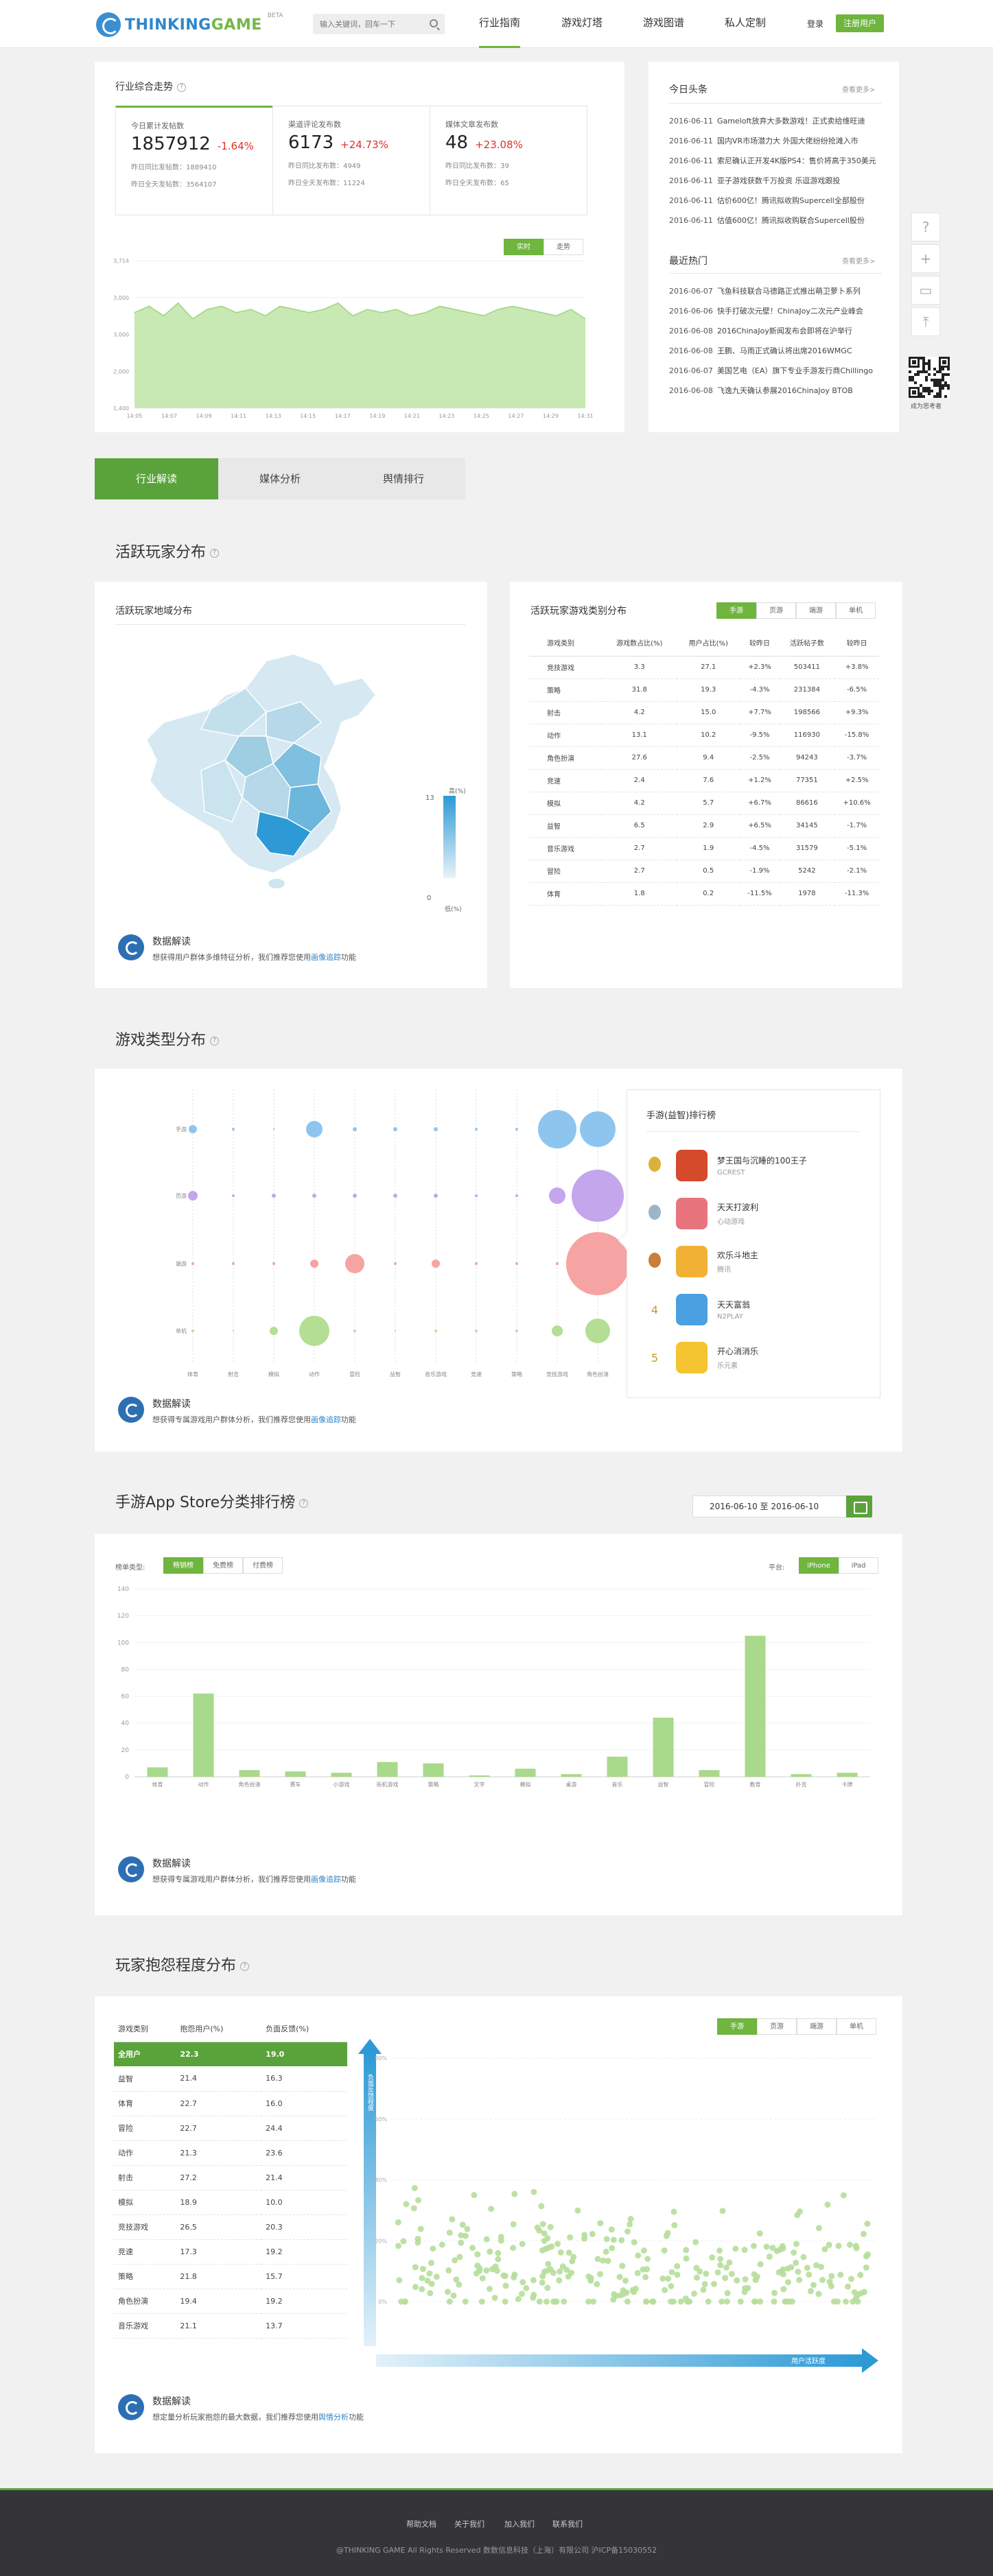 The height and width of the screenshot is (2576, 993). Describe the element at coordinates (776, 610) in the screenshot. I see `filter-web: 页游` at that location.